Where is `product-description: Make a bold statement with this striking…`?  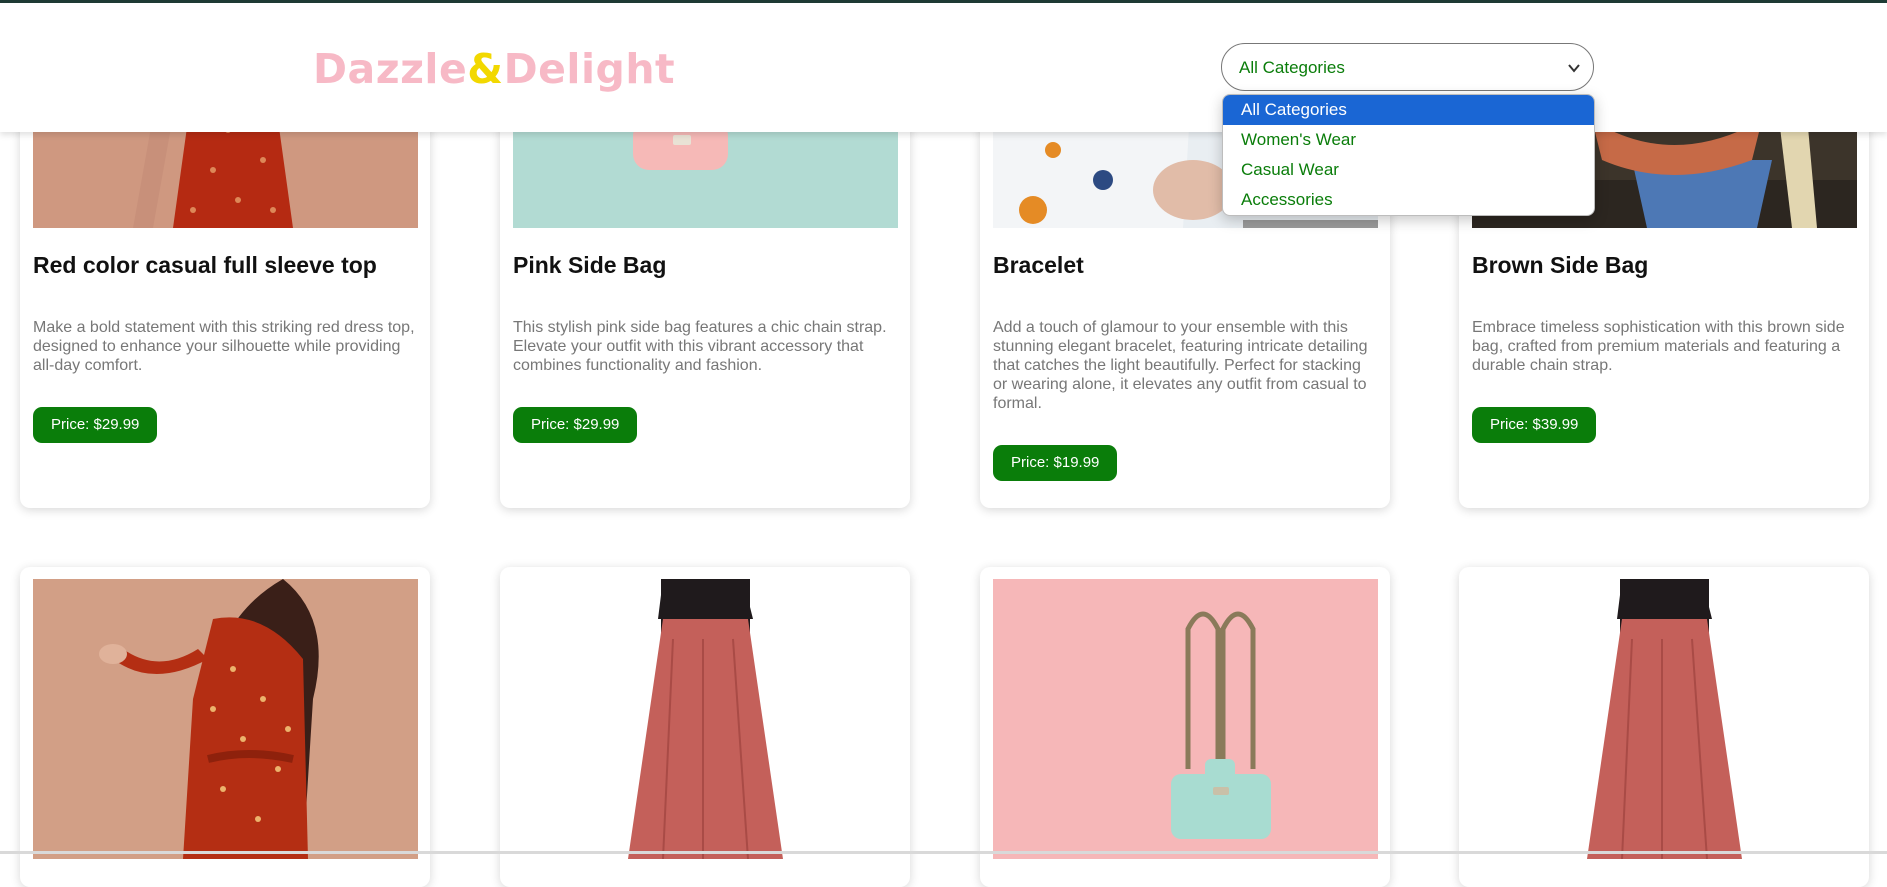
product-description: Make a bold statement with this striking… is located at coordinates (224, 346).